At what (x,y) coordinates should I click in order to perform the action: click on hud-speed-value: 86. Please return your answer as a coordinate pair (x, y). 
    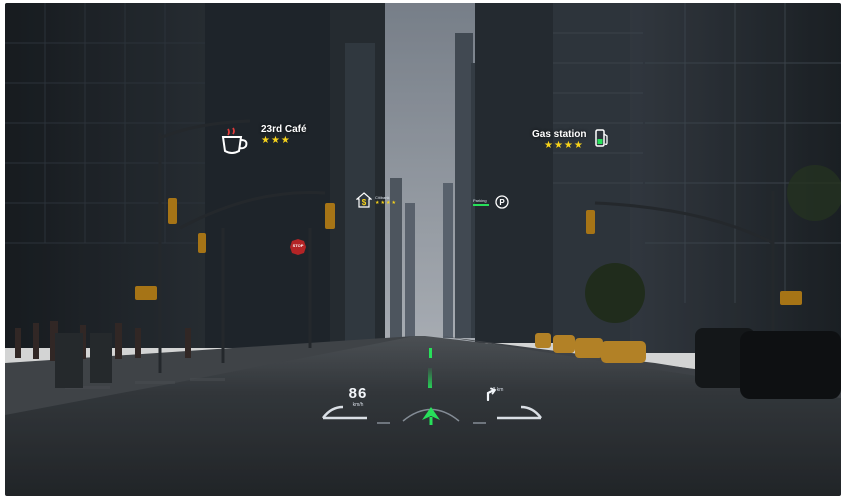
    Looking at the image, I should click on (358, 393).